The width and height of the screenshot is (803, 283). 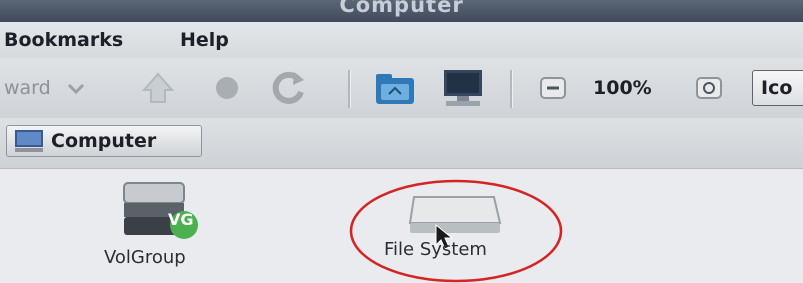 I want to click on zoom-out-button, so click(x=553, y=88).